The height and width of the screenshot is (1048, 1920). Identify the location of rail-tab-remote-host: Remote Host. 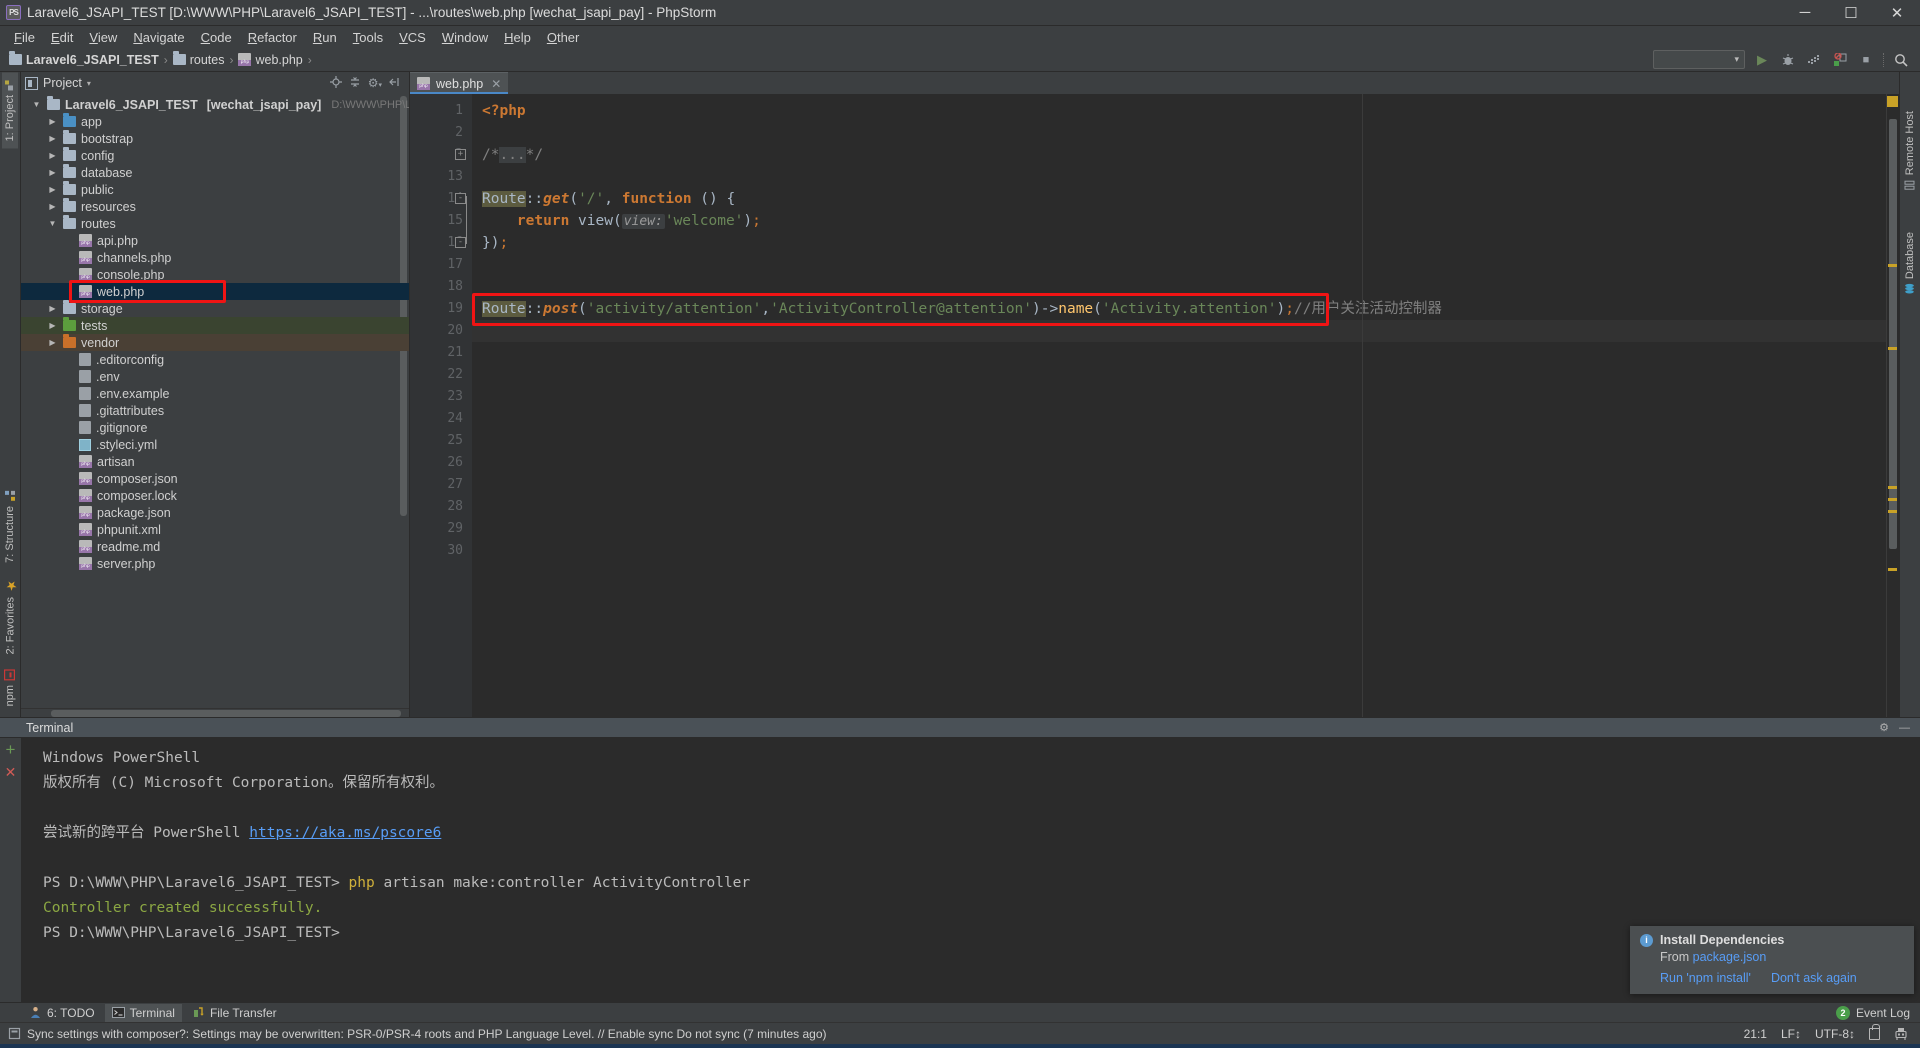
(1910, 150).